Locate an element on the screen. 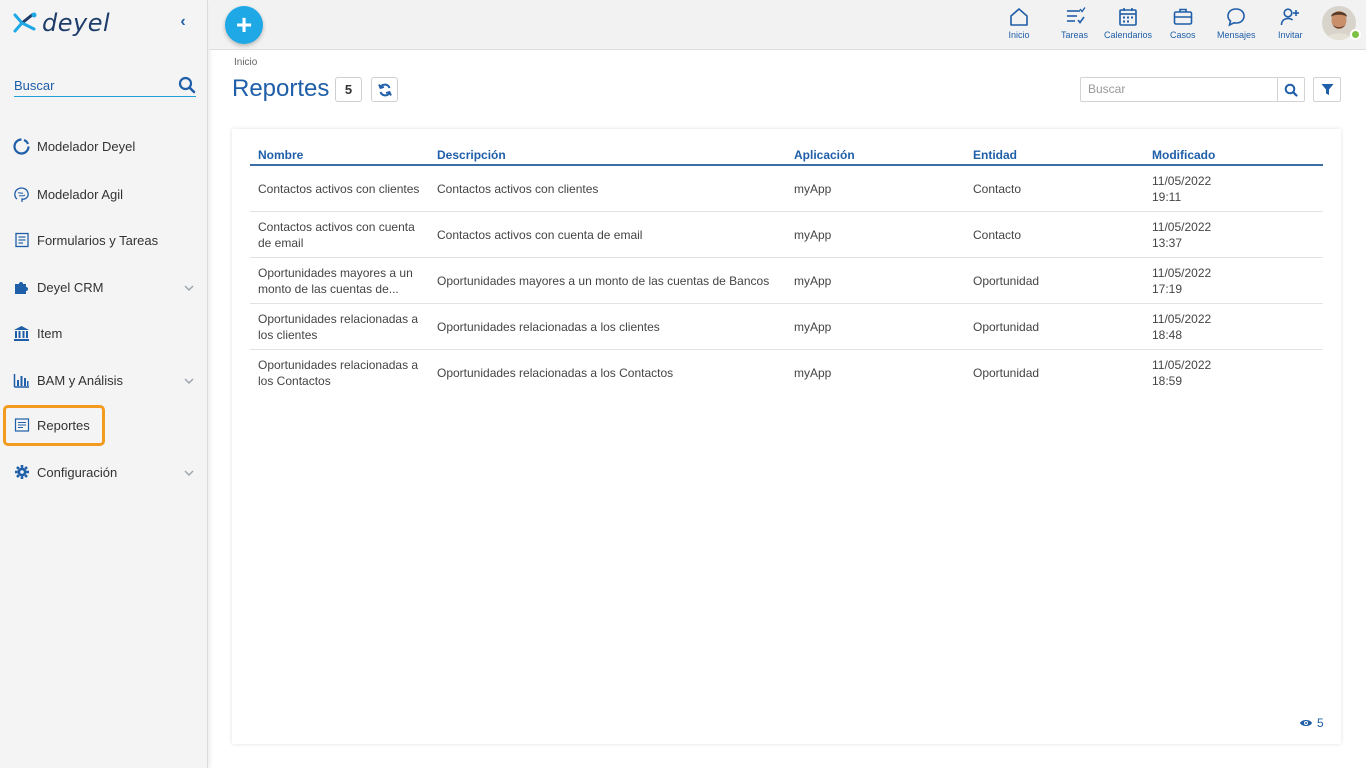 The height and width of the screenshot is (768, 1366). bank-icon is located at coordinates (21, 333).